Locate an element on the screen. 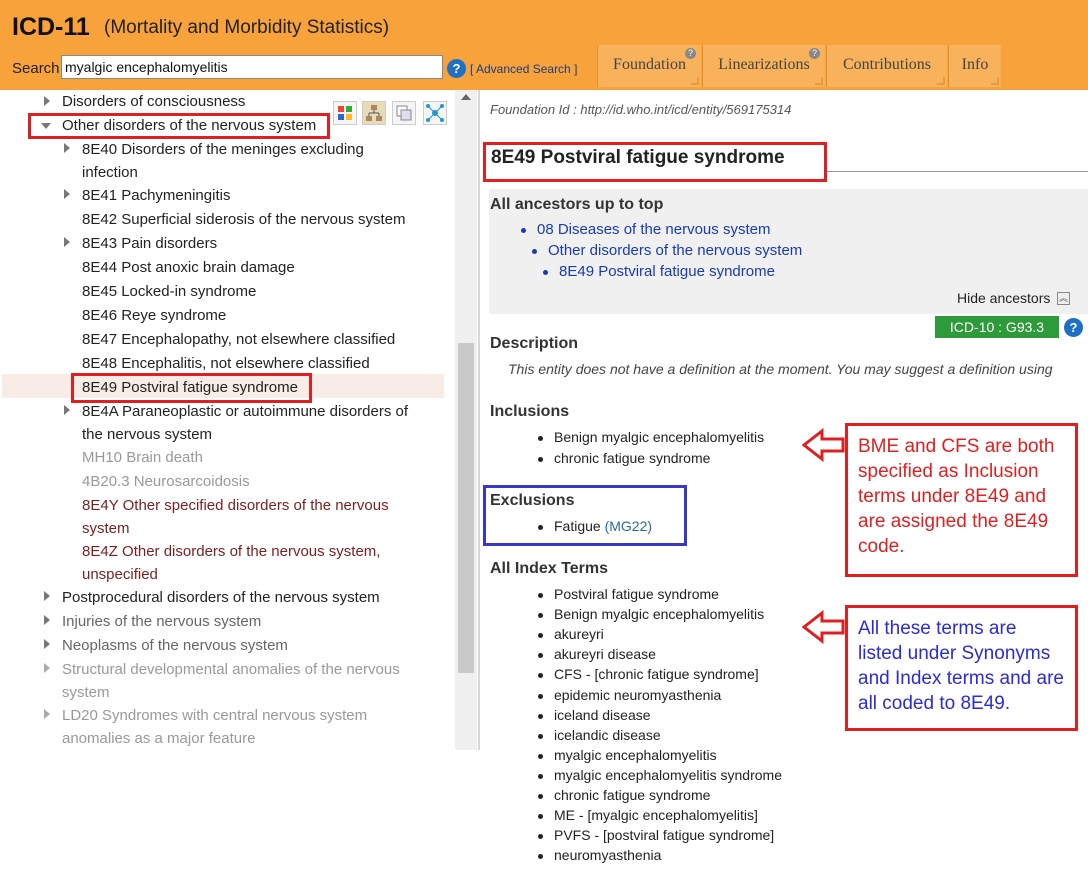  title-divider is located at coordinates (957, 171).